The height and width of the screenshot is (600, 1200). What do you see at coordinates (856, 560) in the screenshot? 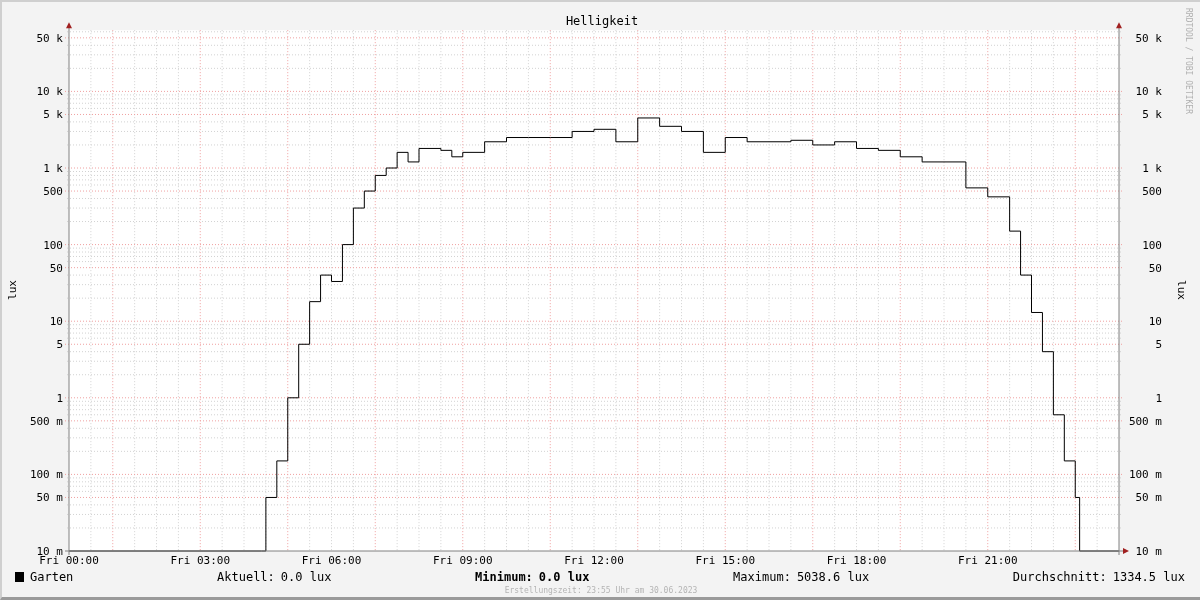
I see `axis-label: Fri 18:00` at bounding box center [856, 560].